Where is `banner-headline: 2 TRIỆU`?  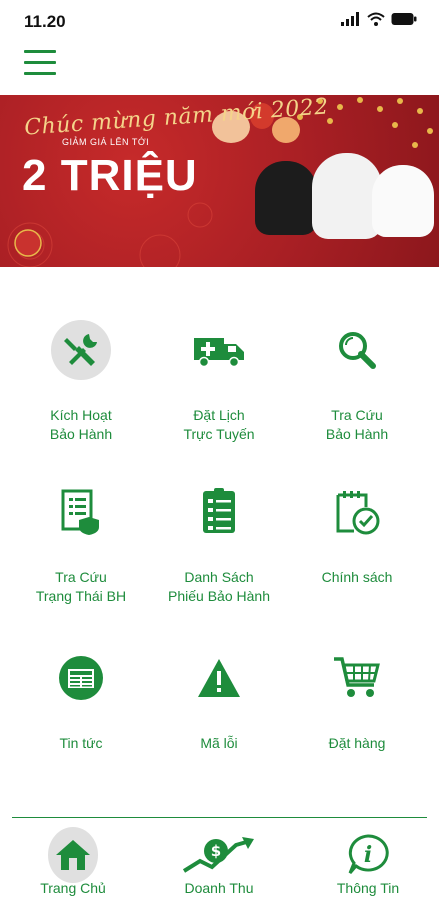 banner-headline: 2 TRIỆU is located at coordinates (110, 175).